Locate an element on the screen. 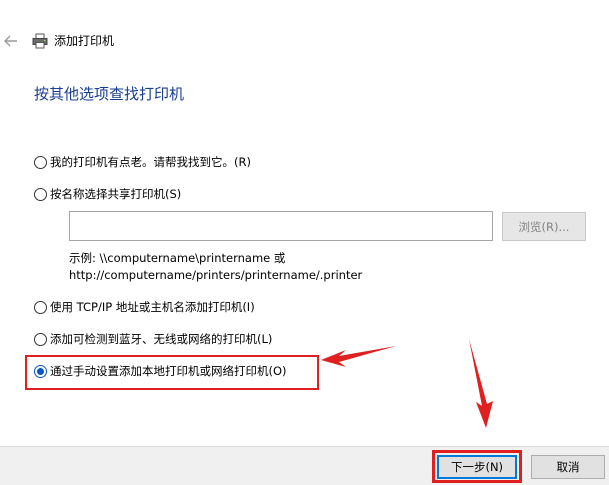  example-line-1: 示例: \\computername\printername 或 is located at coordinates (177, 258).